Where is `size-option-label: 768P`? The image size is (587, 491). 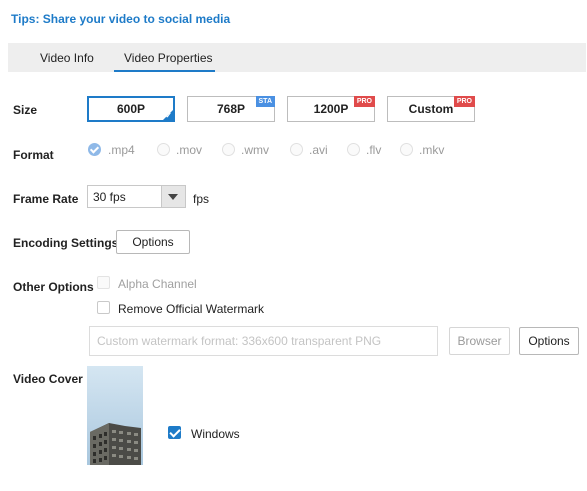
size-option-label: 768P is located at coordinates (231, 109).